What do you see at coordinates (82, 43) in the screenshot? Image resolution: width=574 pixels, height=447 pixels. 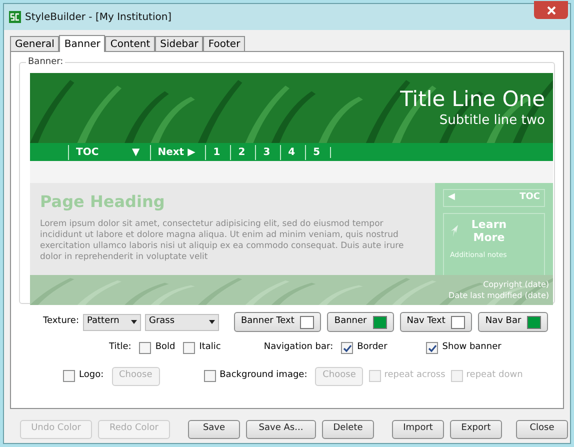 I see `tab: Banner` at bounding box center [82, 43].